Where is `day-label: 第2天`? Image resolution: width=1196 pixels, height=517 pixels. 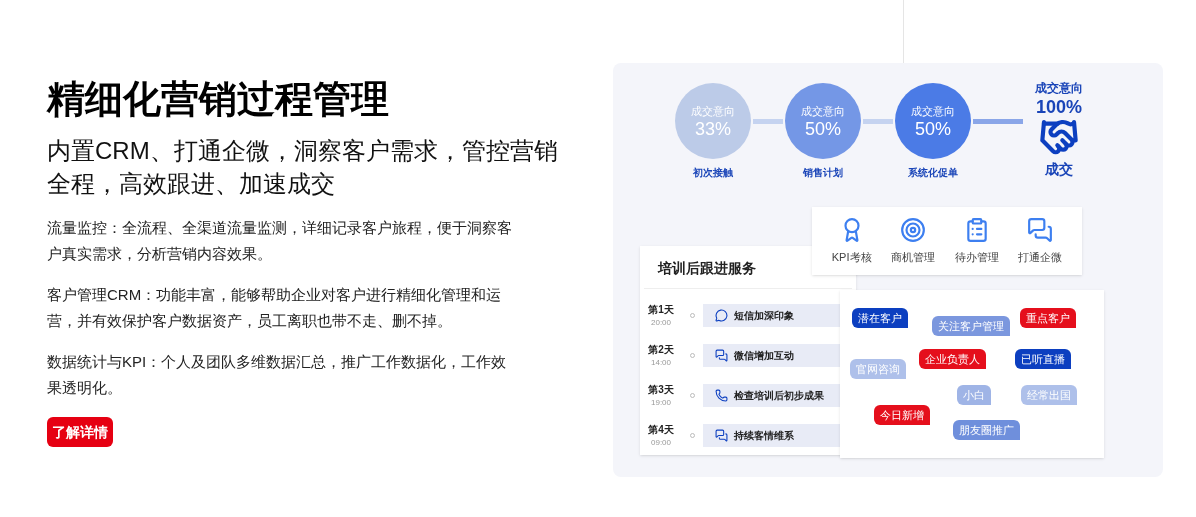 day-label: 第2天 is located at coordinates (661, 350).